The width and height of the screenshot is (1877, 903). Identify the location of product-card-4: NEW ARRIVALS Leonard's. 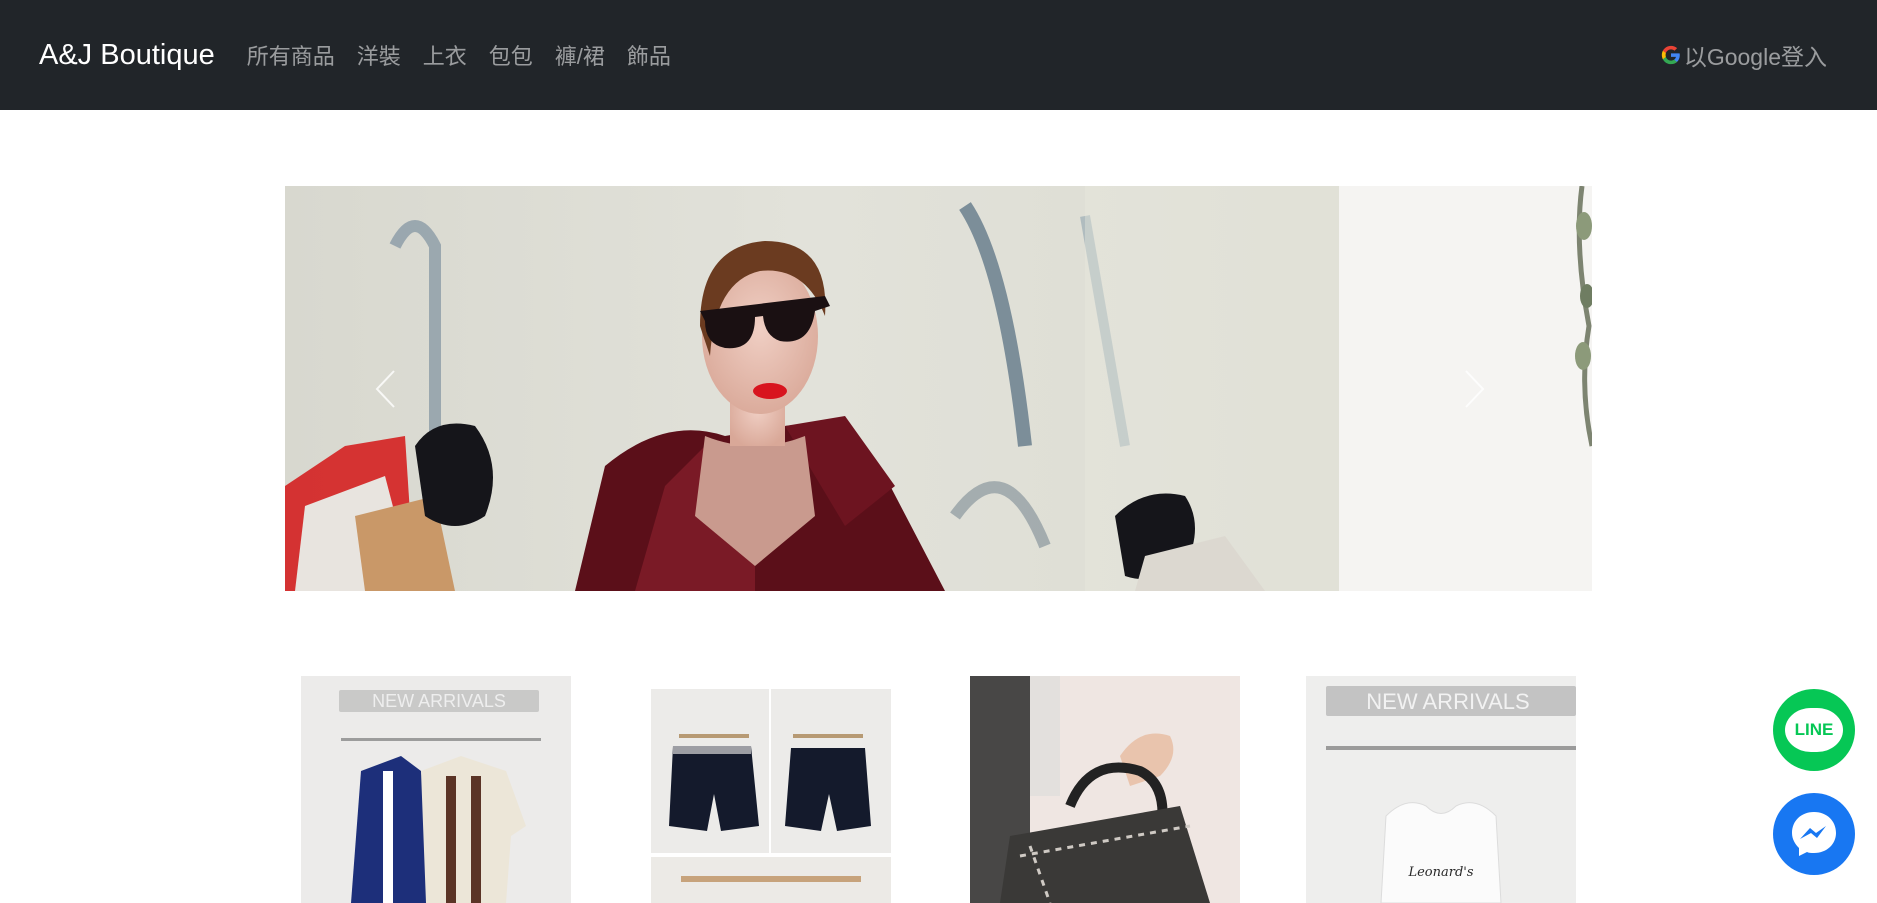
(1441, 789).